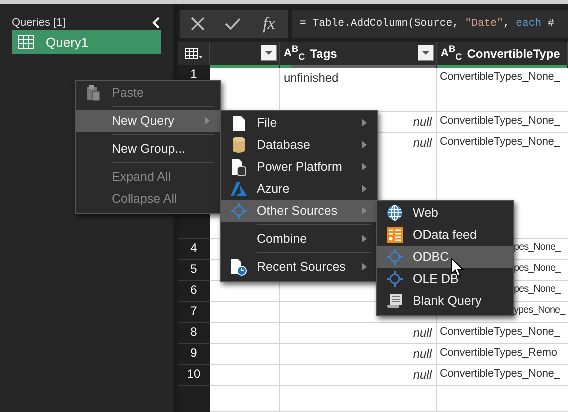 The height and width of the screenshot is (412, 568). I want to click on collapse-icon, so click(156, 22).